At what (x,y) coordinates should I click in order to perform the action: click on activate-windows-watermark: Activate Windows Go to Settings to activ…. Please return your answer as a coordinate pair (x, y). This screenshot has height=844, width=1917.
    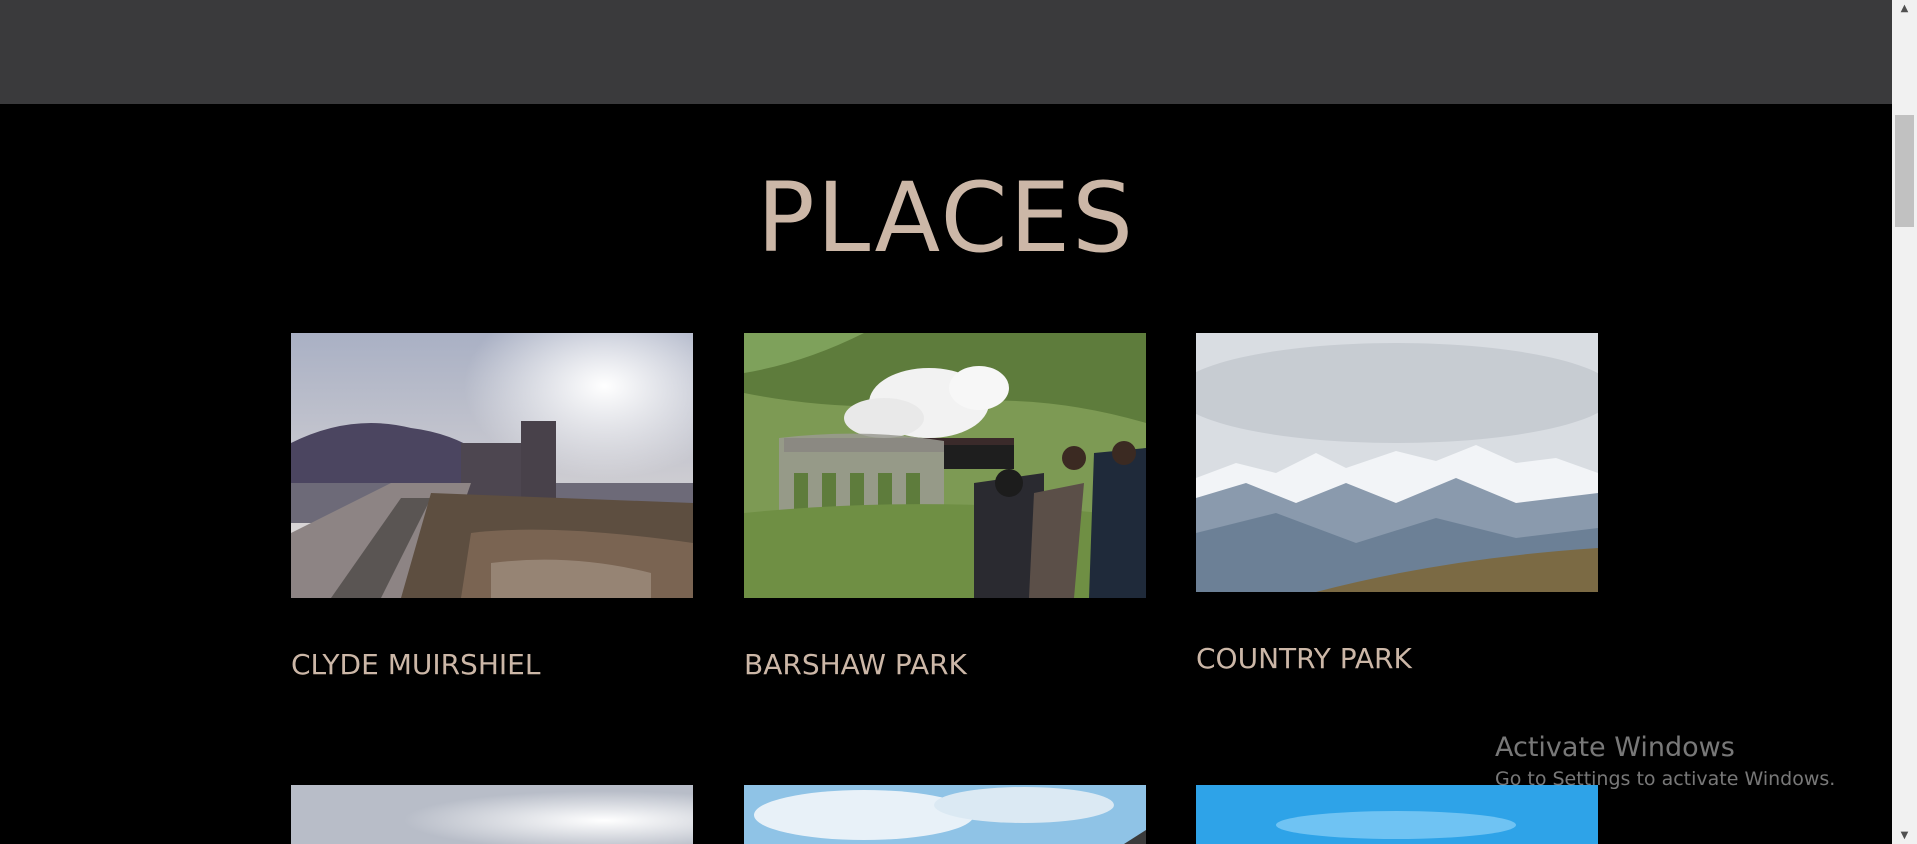
    Looking at the image, I should click on (1665, 761).